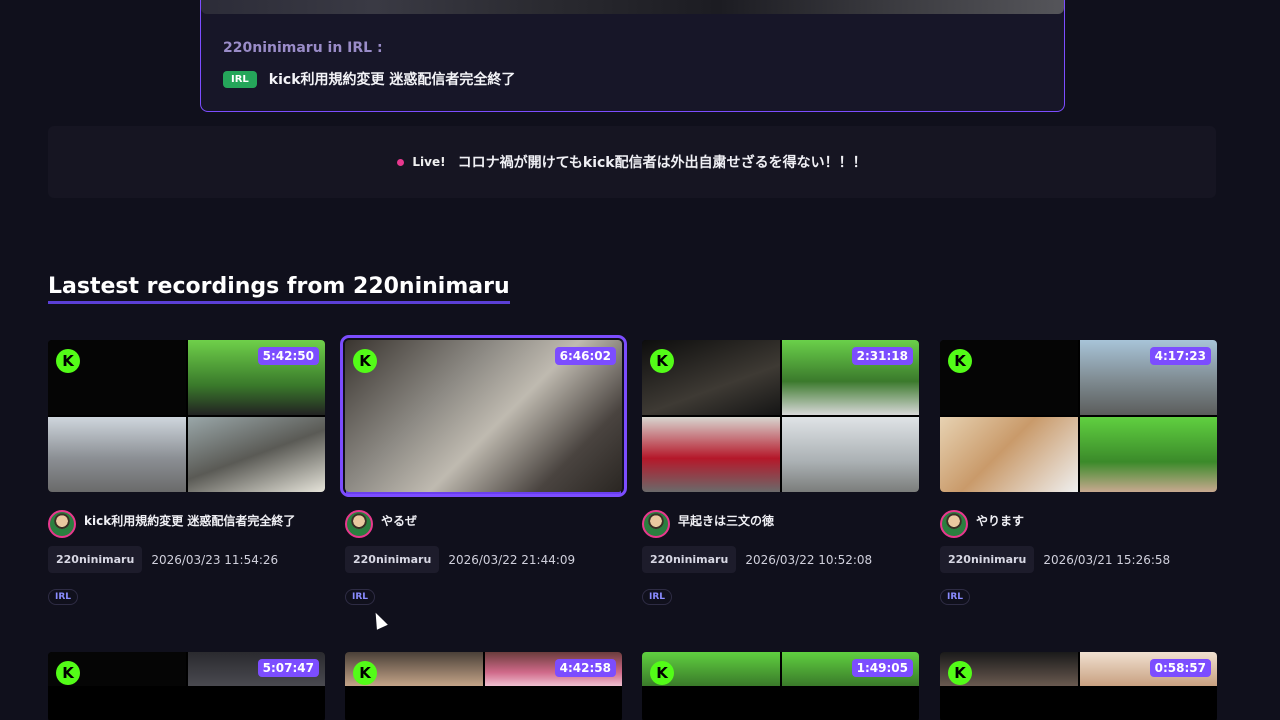 Image resolution: width=1280 pixels, height=720 pixels. What do you see at coordinates (392, 79) in the screenshot?
I see `stream-title: kick利用規約変更 迷惑配信者完全終了` at bounding box center [392, 79].